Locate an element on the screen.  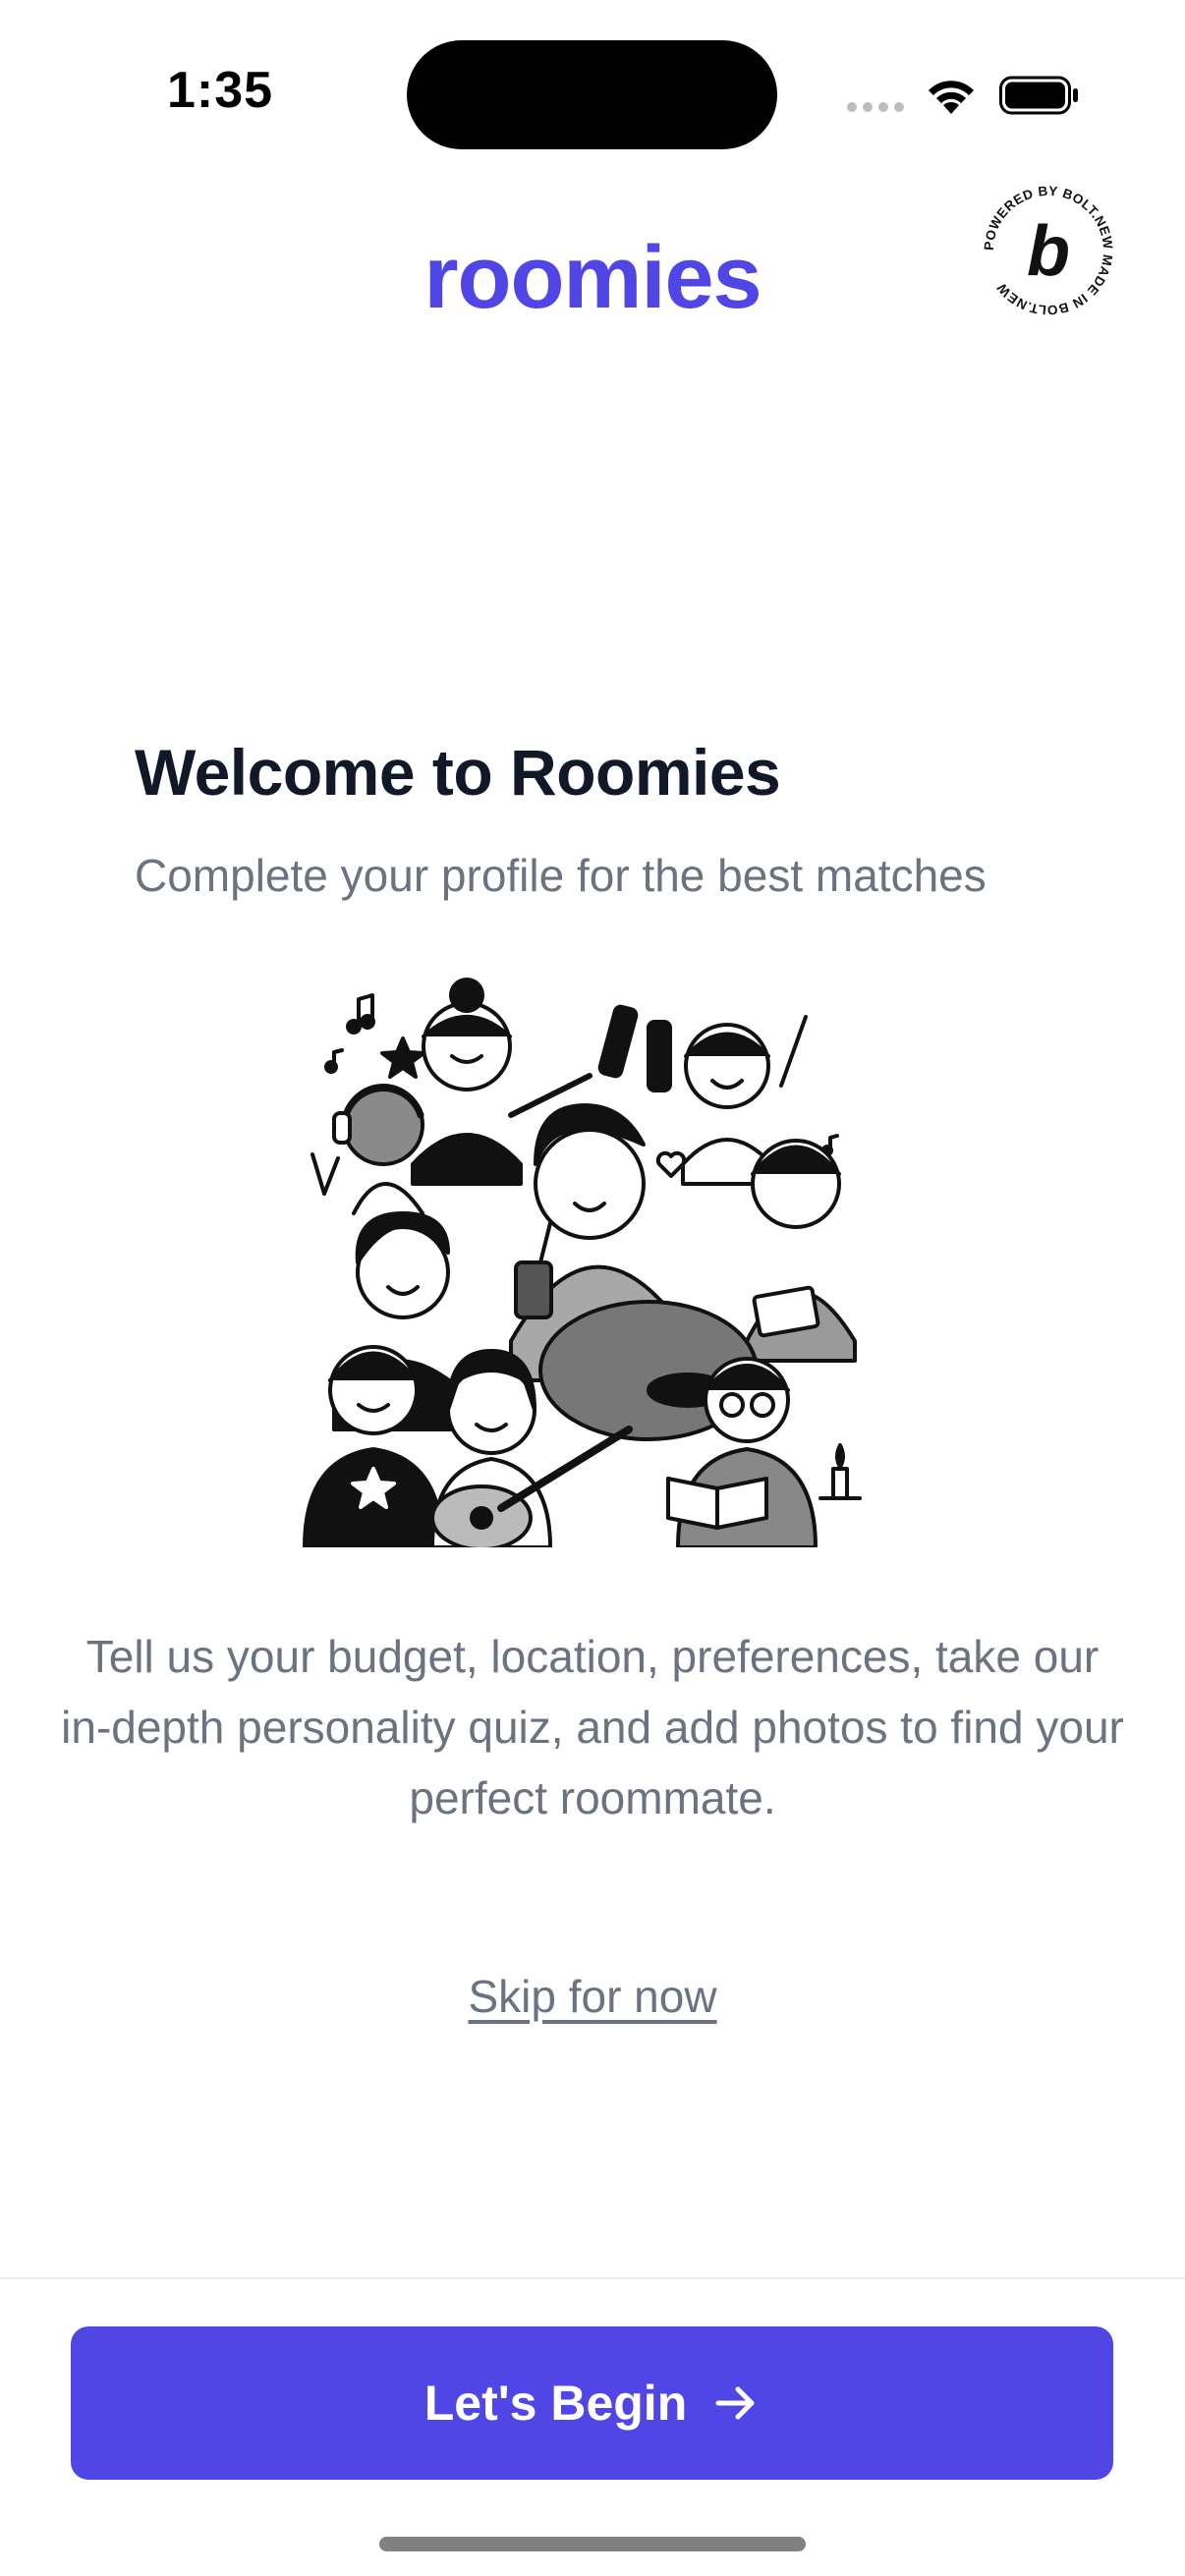
home-indicator is located at coordinates (592, 2544).